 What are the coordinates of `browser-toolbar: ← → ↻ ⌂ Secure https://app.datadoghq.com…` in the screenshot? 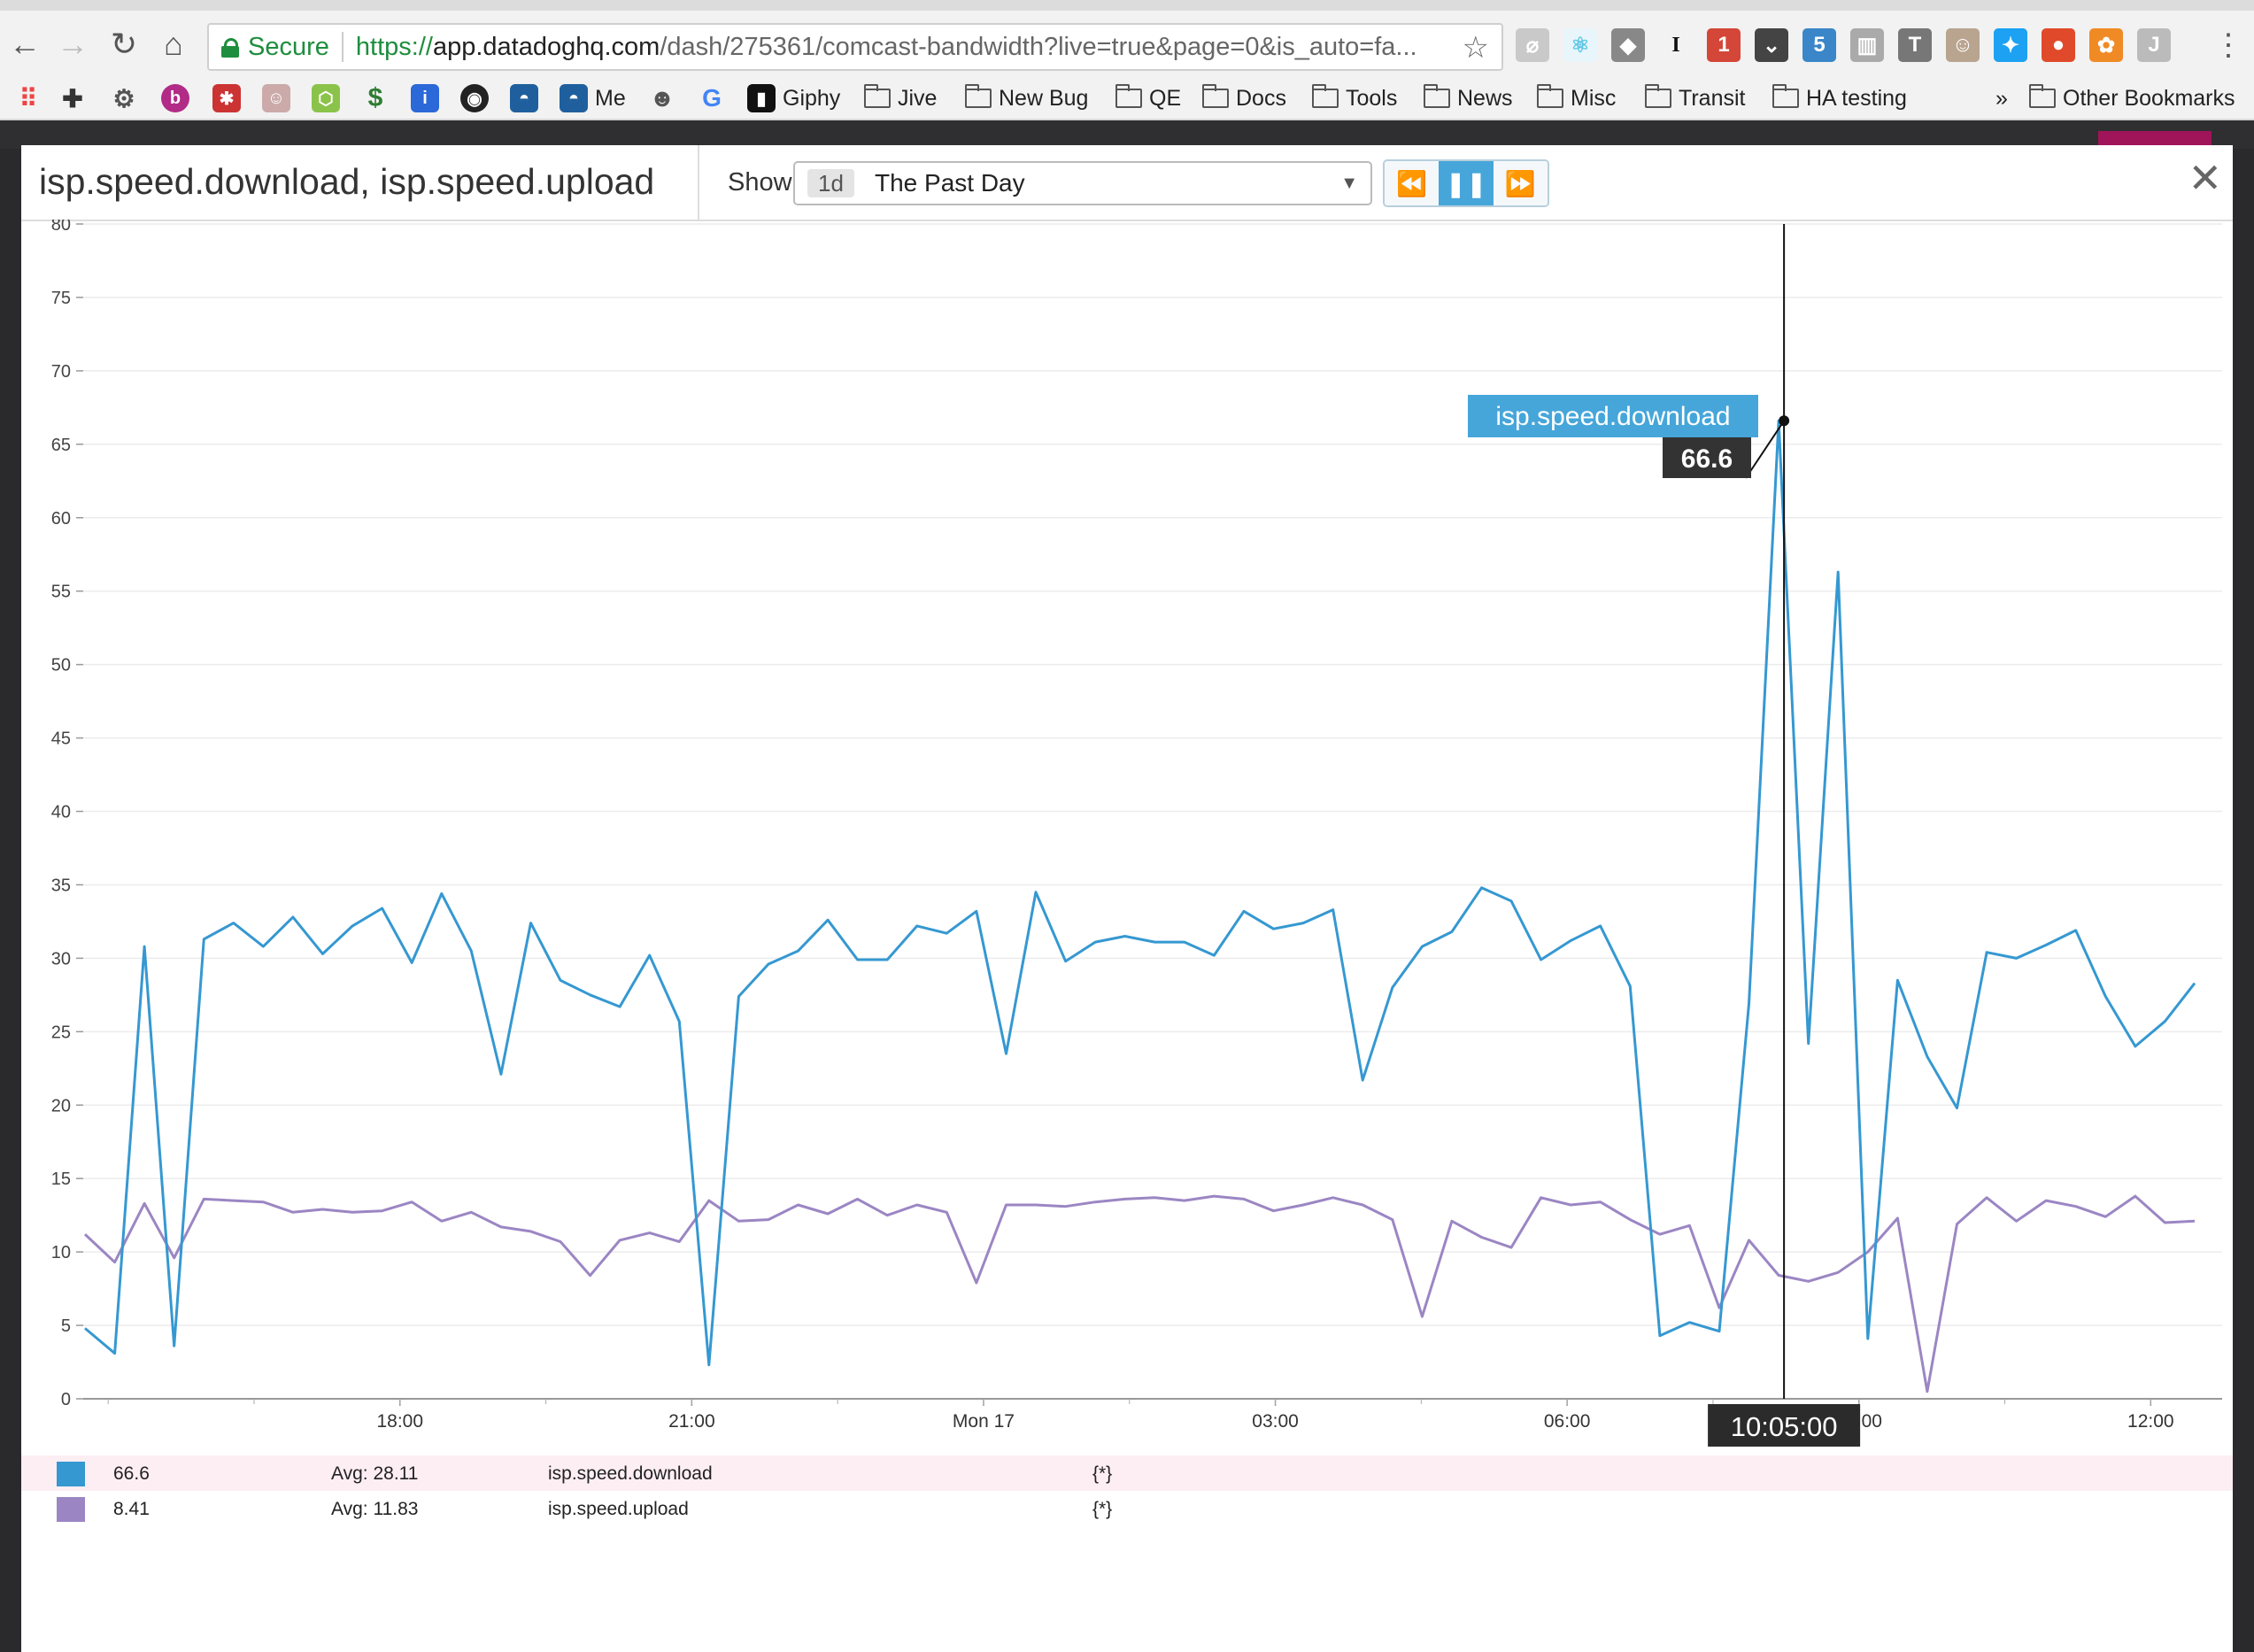 It's located at (1127, 44).